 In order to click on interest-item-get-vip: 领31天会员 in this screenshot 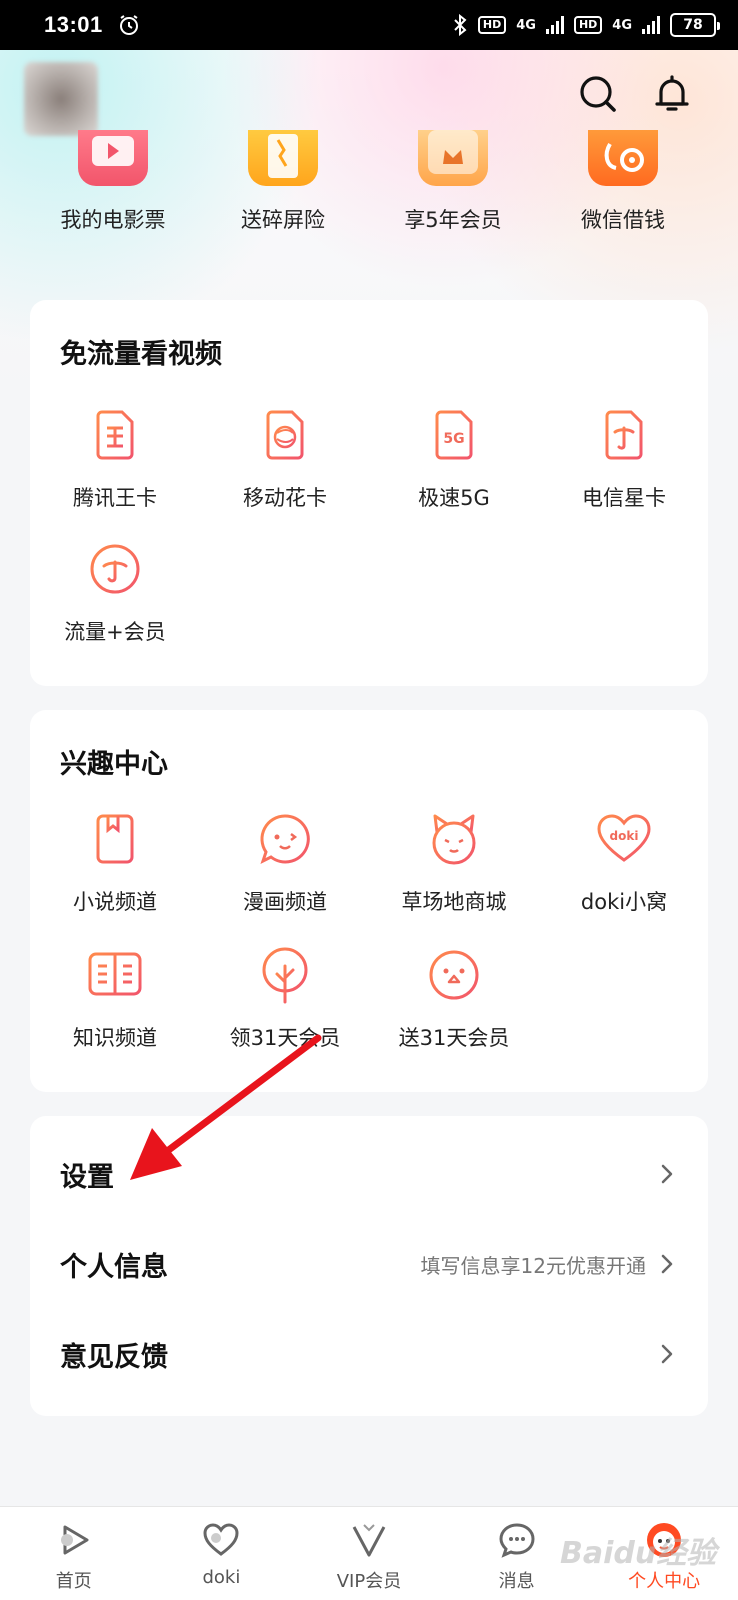, I will do `click(285, 999)`.